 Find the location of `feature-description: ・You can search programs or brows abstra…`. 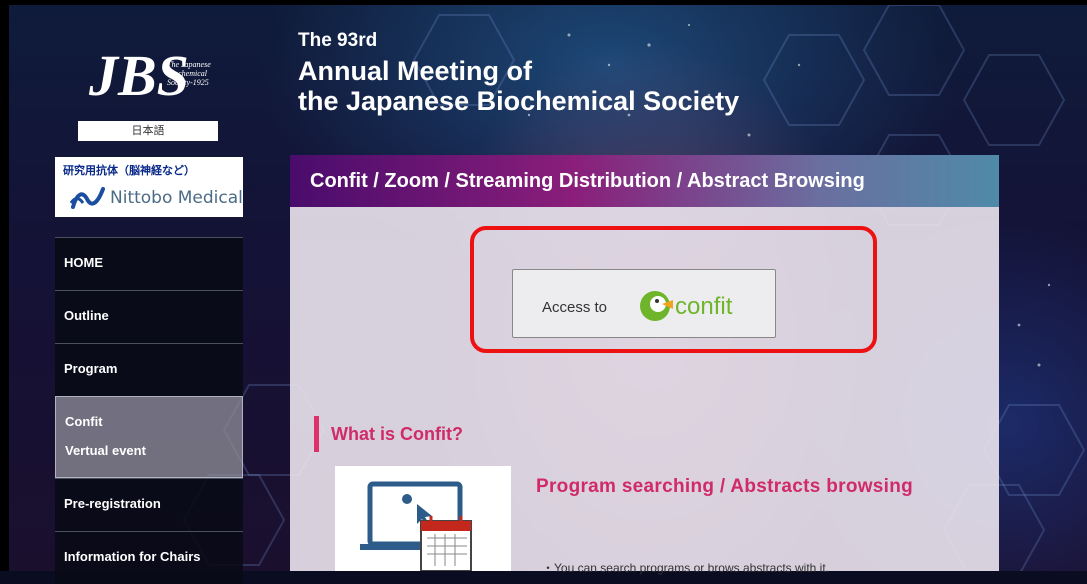

feature-description: ・You can search programs or brows abstra… is located at coordinates (686, 568).